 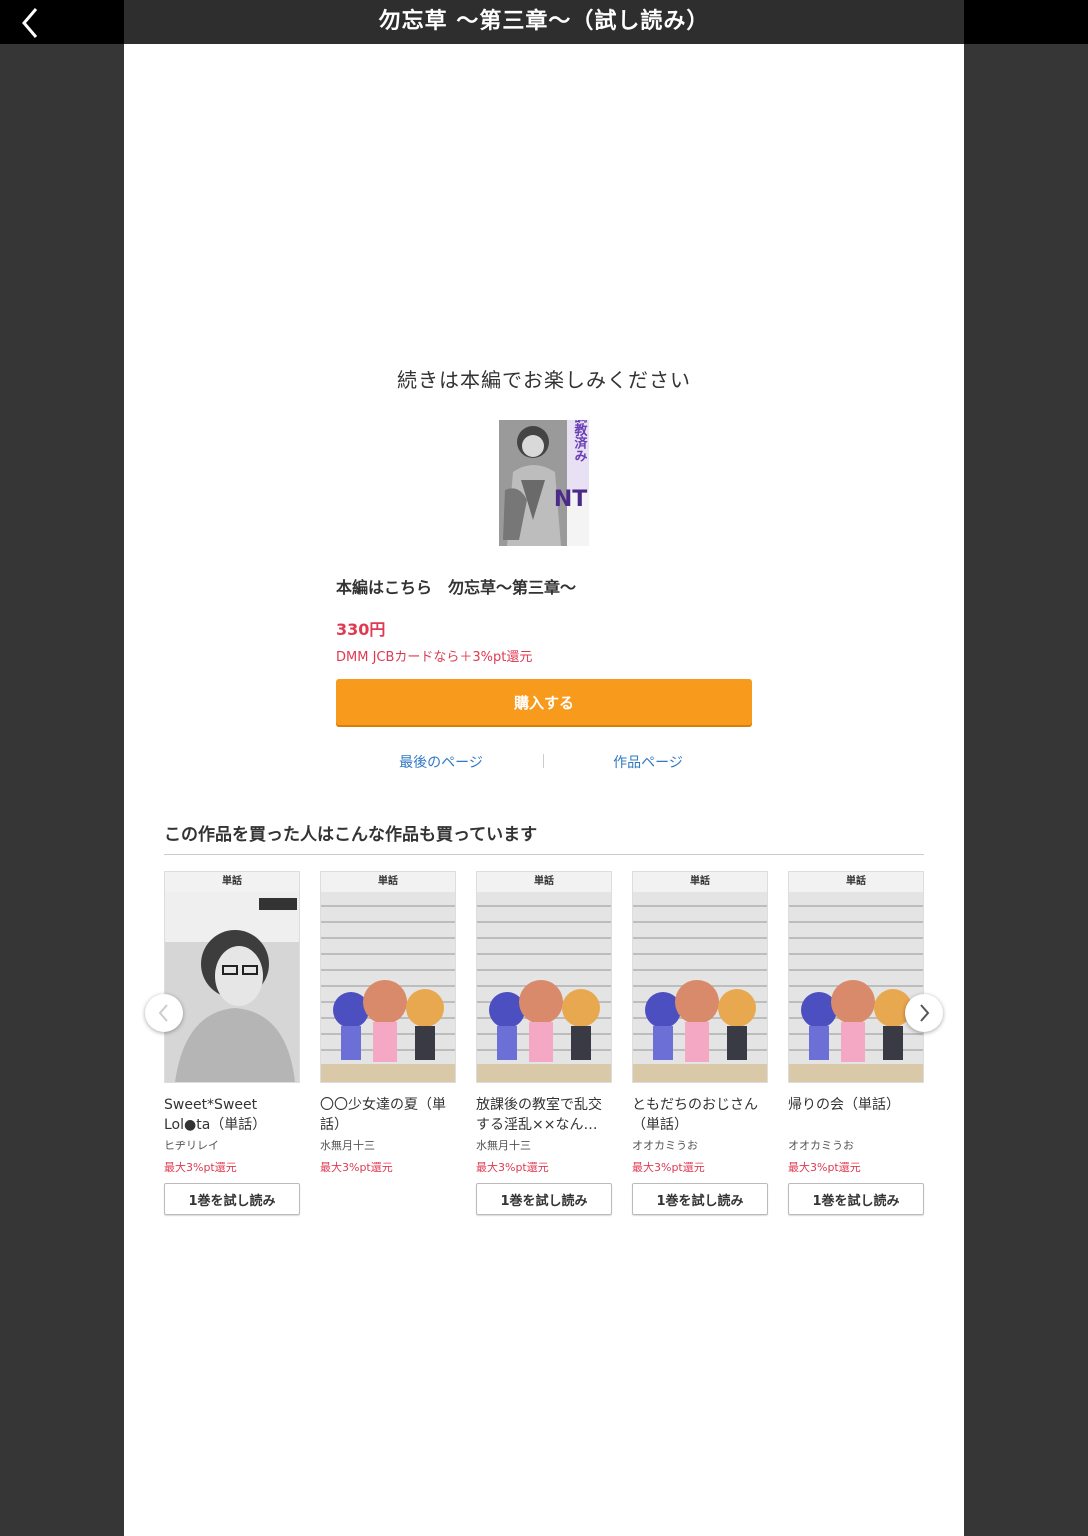 What do you see at coordinates (351, 835) in the screenshot?
I see `recommendations-heading: この作品を買った人はこんな作品も買っています` at bounding box center [351, 835].